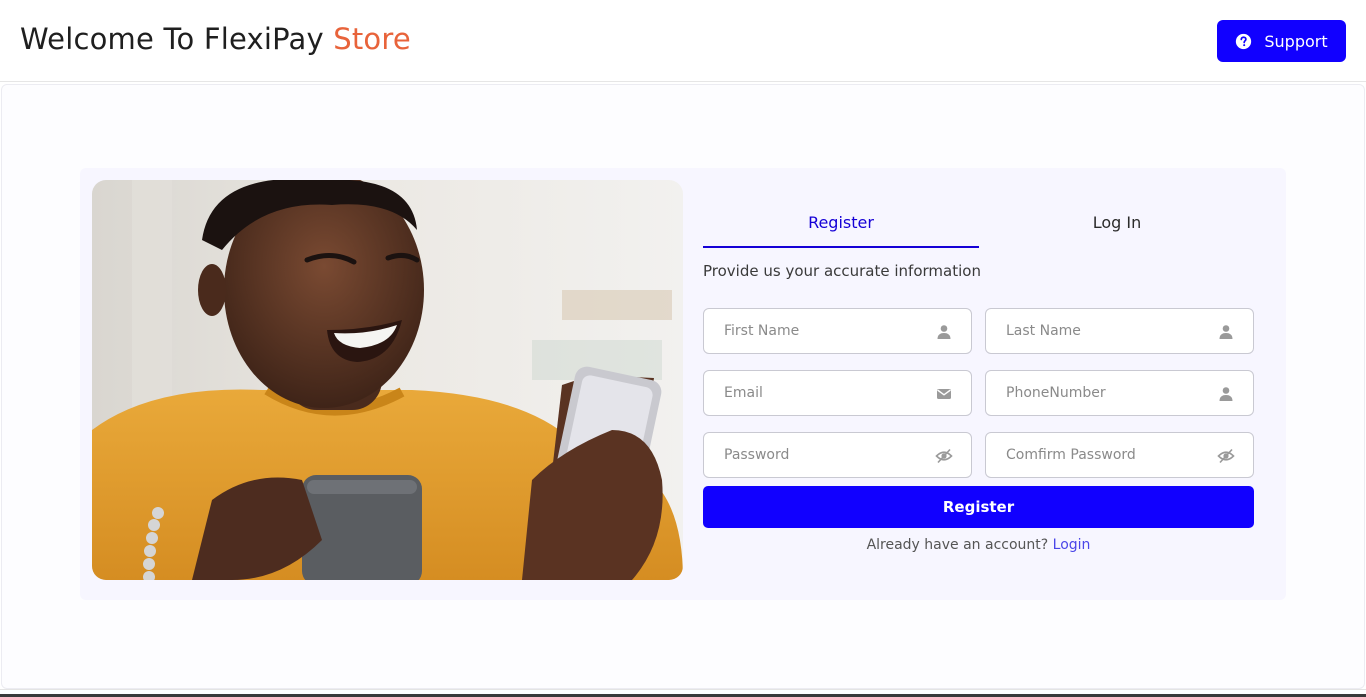 The image size is (1366, 697). I want to click on phone-number-input, so click(1119, 393).